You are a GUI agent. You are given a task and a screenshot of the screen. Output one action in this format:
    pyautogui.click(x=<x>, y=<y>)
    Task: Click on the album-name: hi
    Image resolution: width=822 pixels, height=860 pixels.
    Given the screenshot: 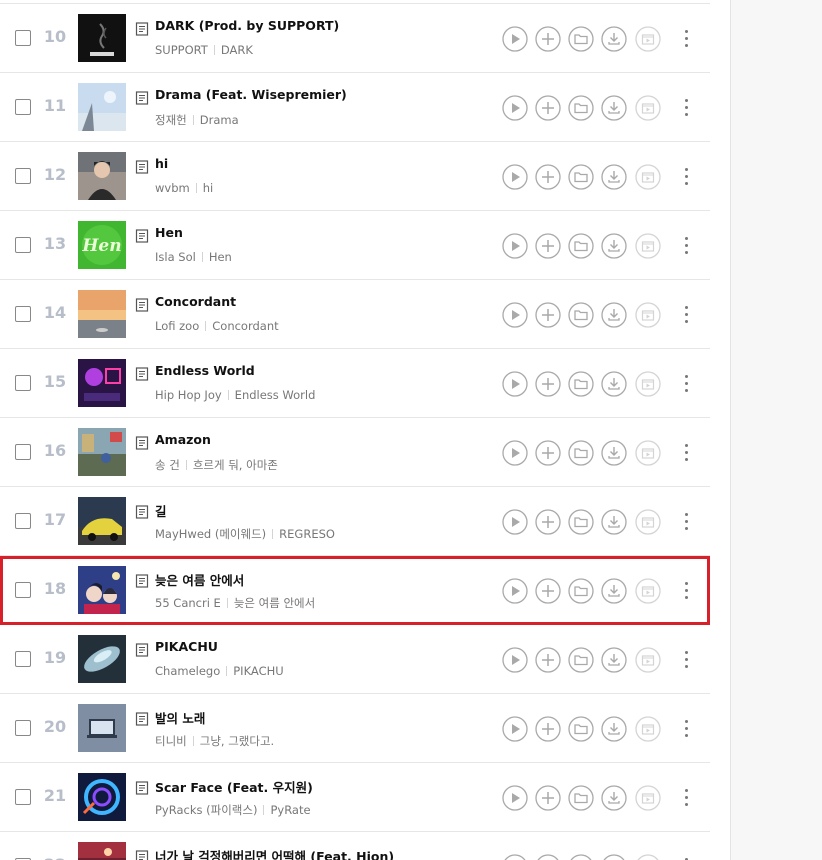 What is the action you would take?
    pyautogui.click(x=208, y=188)
    